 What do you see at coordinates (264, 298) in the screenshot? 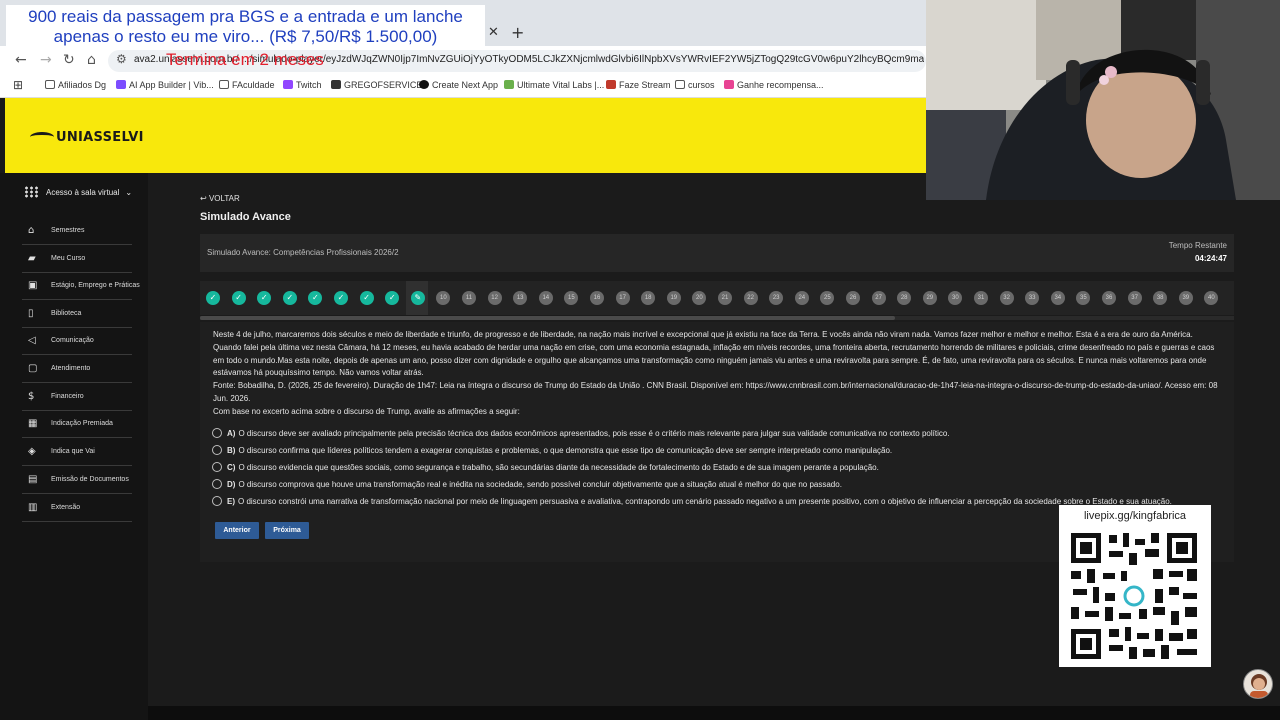
I see `question-3-answered: ✓` at bounding box center [264, 298].